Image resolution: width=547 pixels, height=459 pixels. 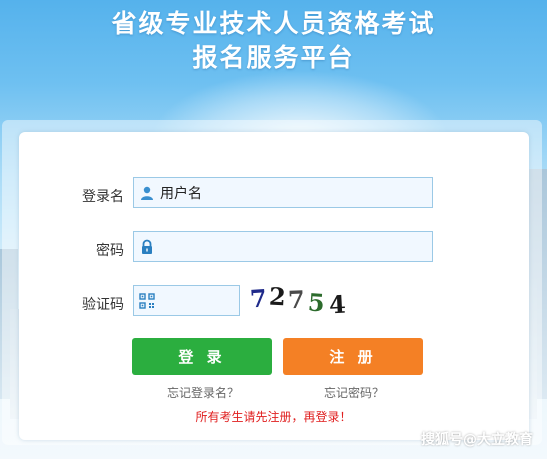 I want to click on password-field, so click(x=283, y=246).